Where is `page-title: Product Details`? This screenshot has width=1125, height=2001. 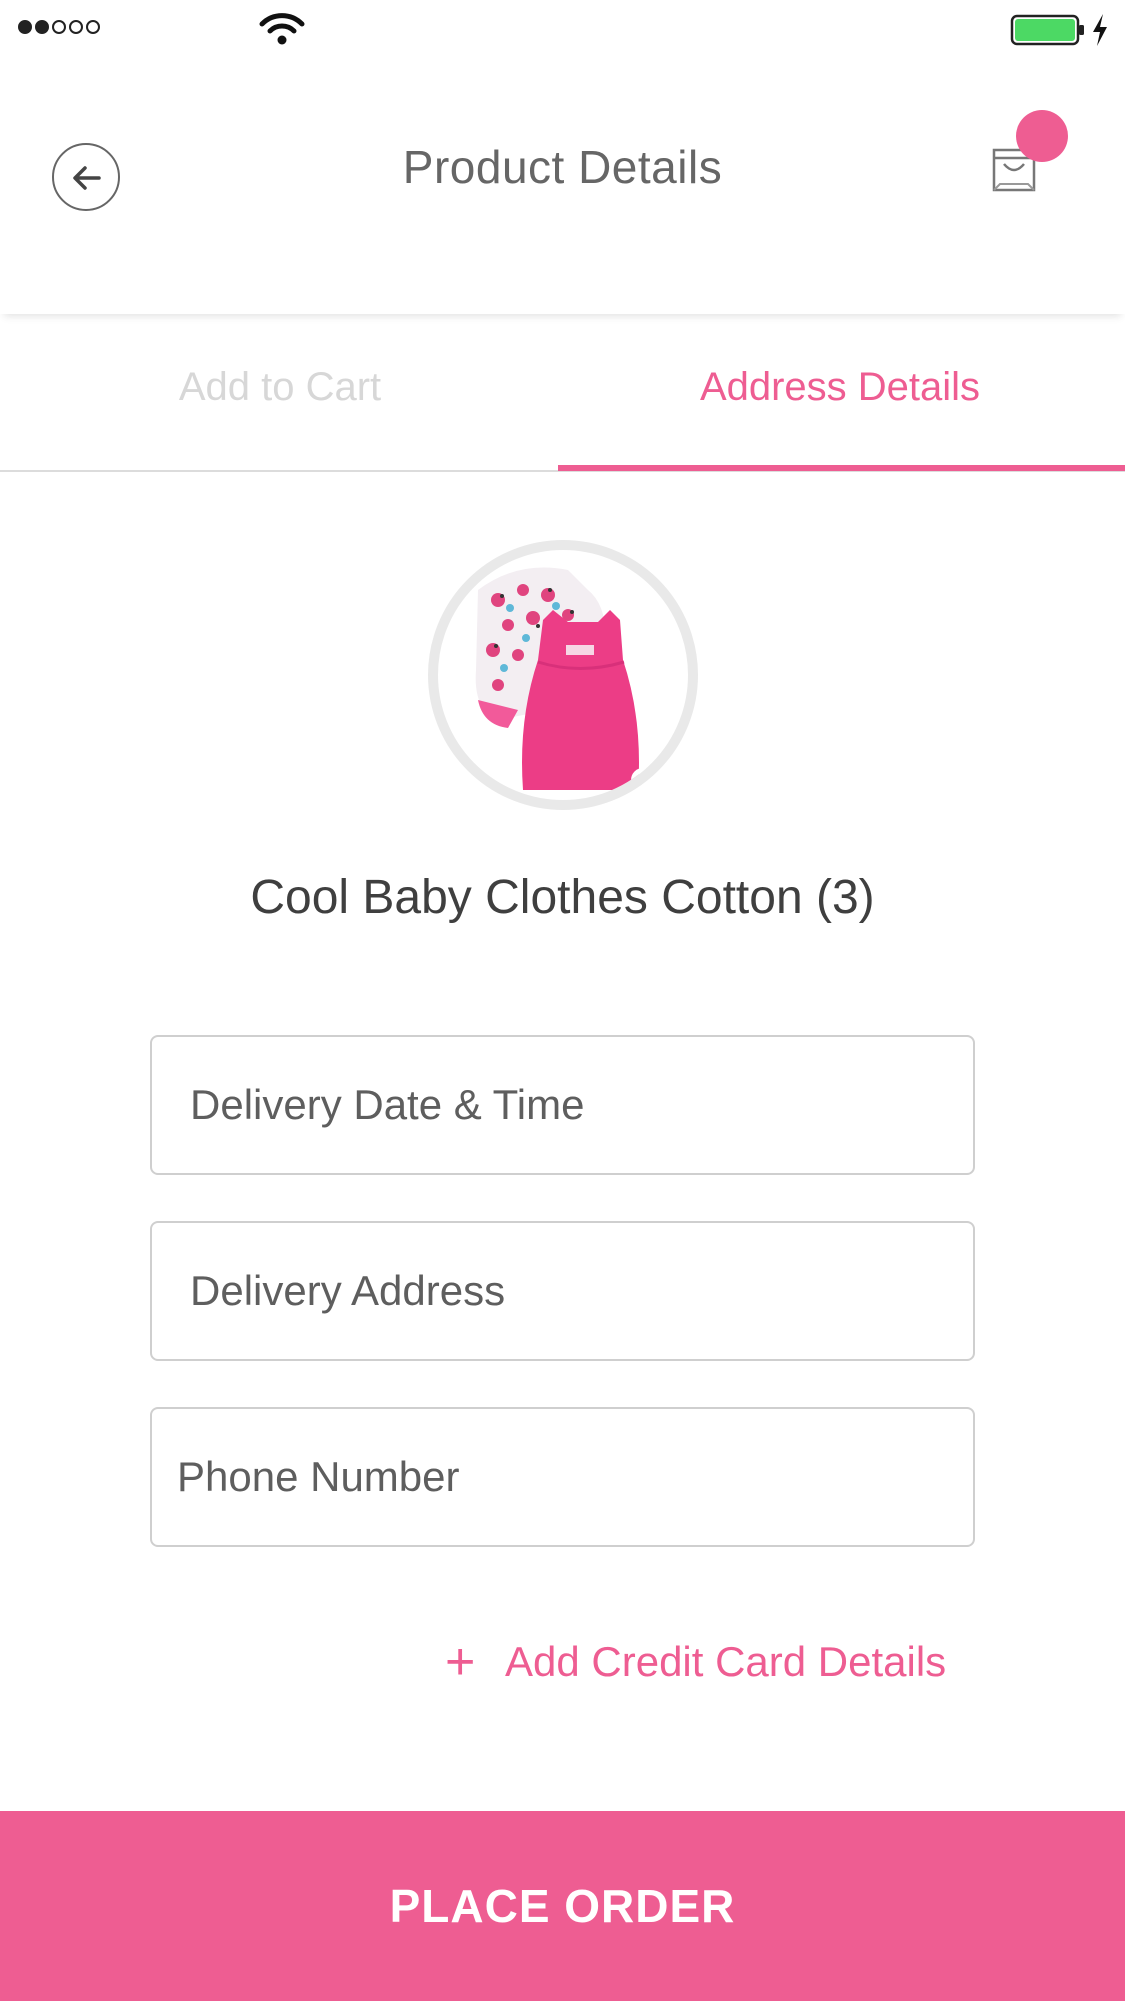
page-title: Product Details is located at coordinates (562, 167).